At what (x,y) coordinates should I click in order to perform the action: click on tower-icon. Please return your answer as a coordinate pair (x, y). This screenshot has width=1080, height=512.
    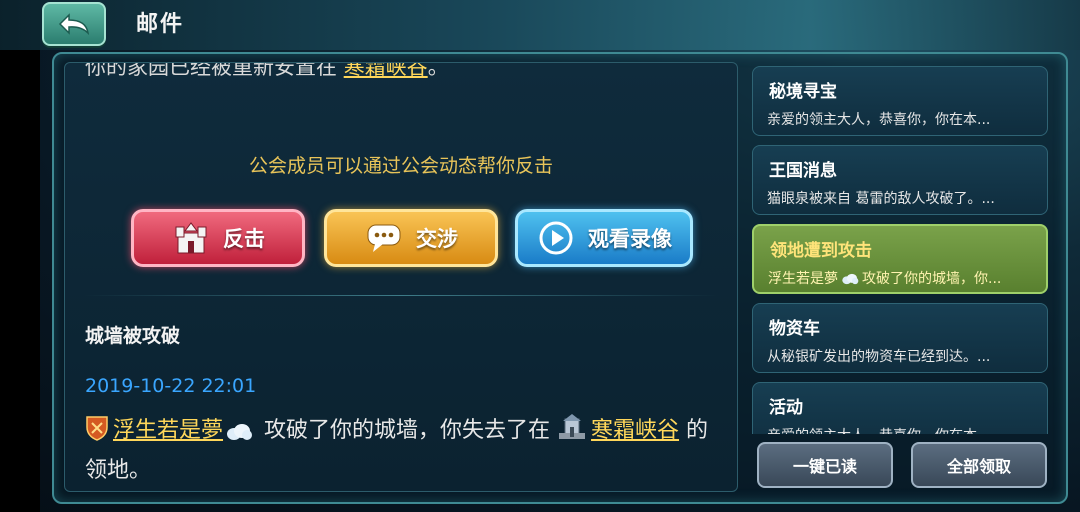
    Looking at the image, I should click on (572, 433).